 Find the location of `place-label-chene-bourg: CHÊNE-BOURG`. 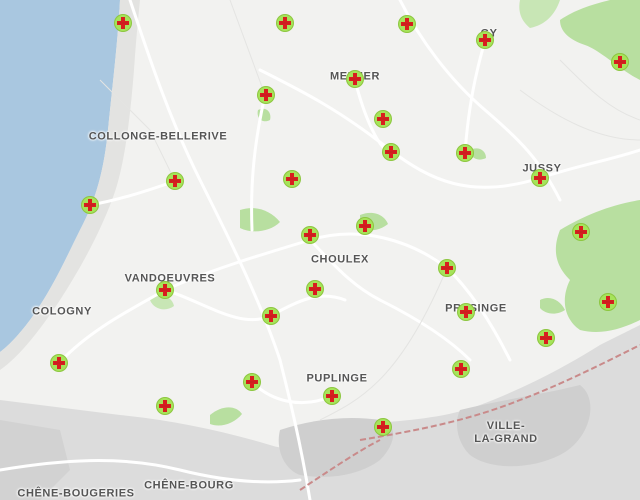

place-label-chene-bourg: CHÊNE-BOURG is located at coordinates (189, 485).